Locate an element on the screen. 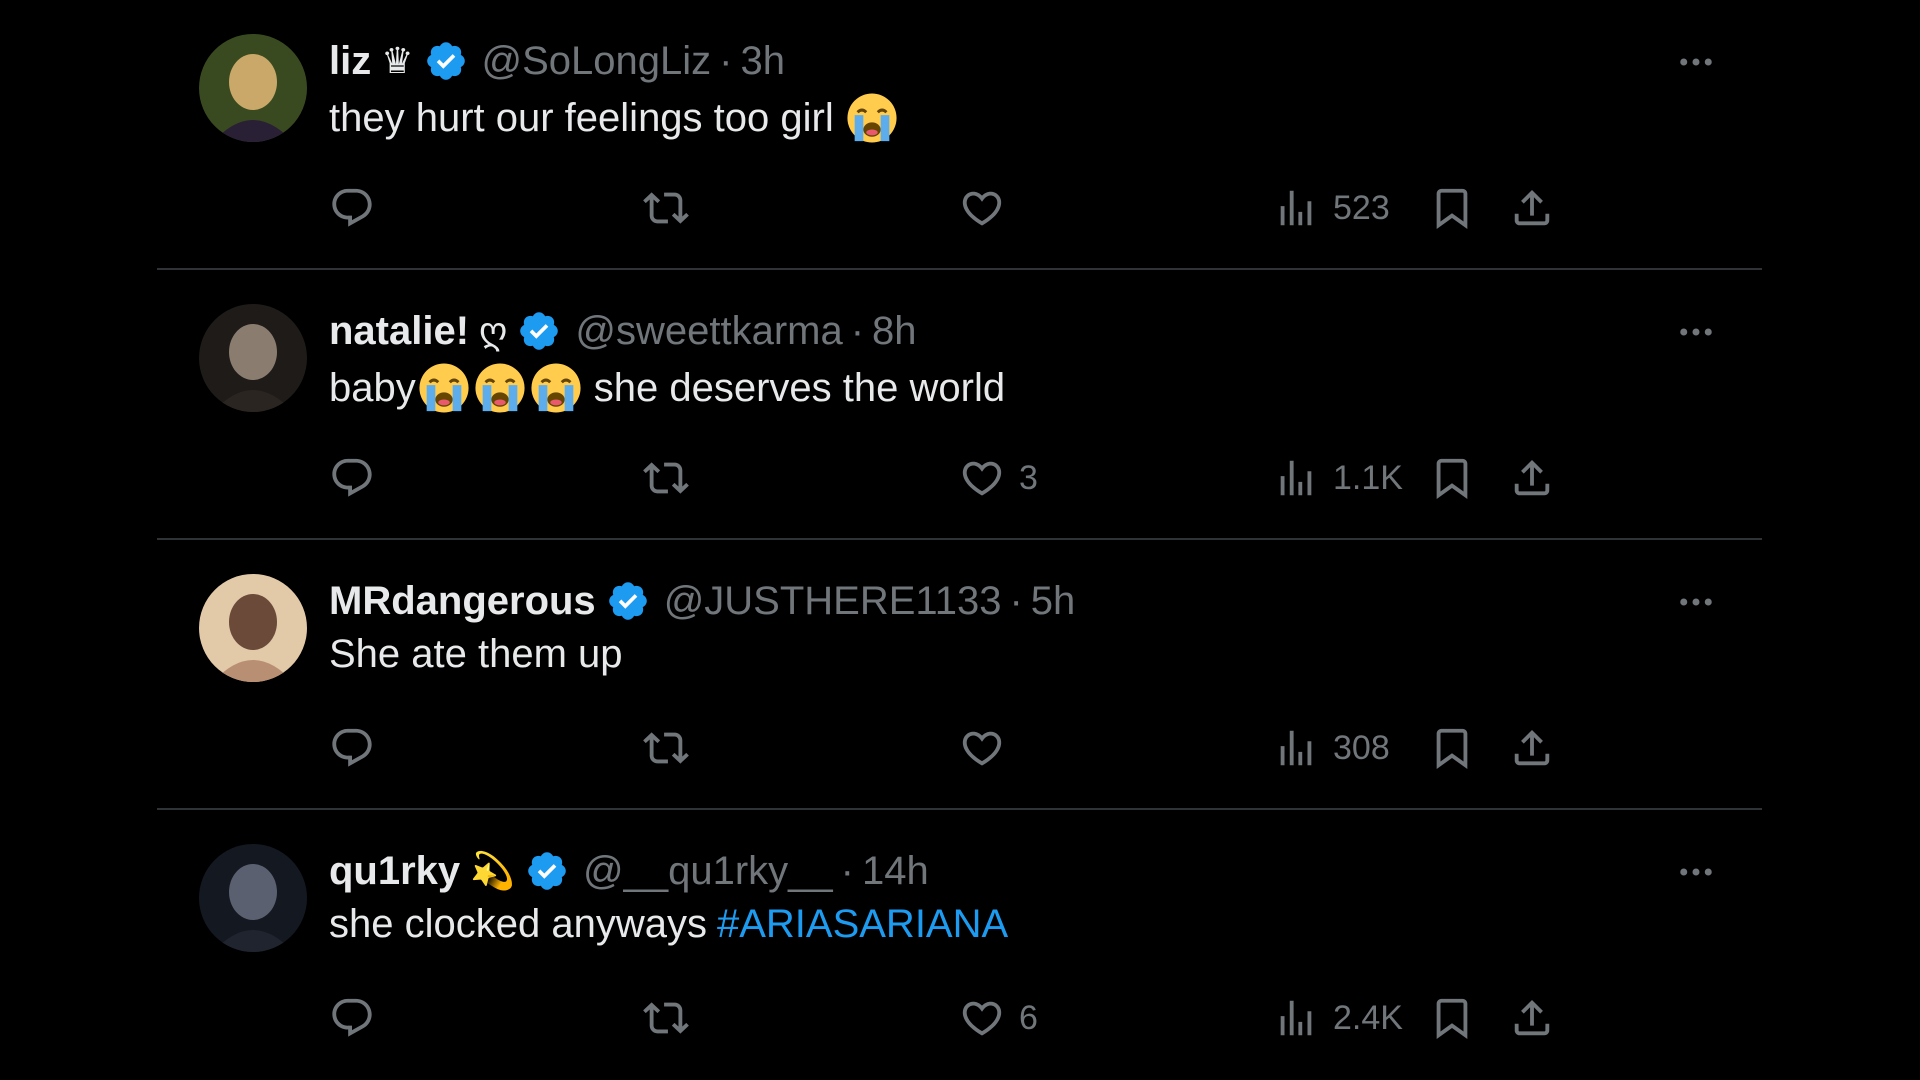 The width and height of the screenshot is (1920, 1080). user-handle: @SoLongLiz is located at coordinates (597, 61).